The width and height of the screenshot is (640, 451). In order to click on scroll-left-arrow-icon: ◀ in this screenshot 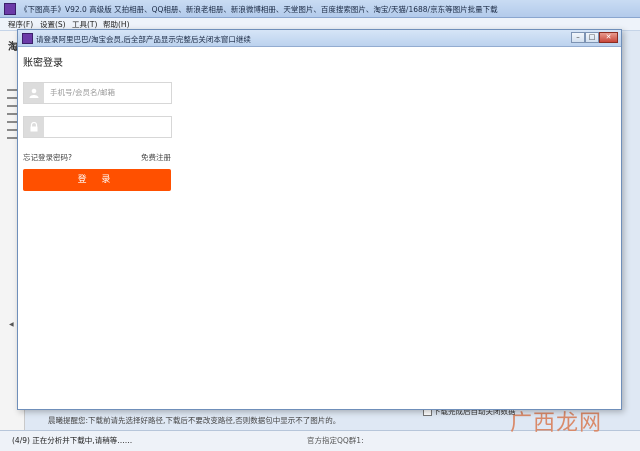, I will do `click(11, 324)`.